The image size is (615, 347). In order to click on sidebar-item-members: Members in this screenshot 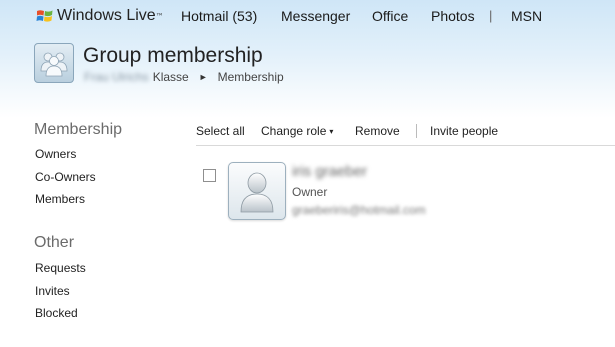, I will do `click(60, 199)`.